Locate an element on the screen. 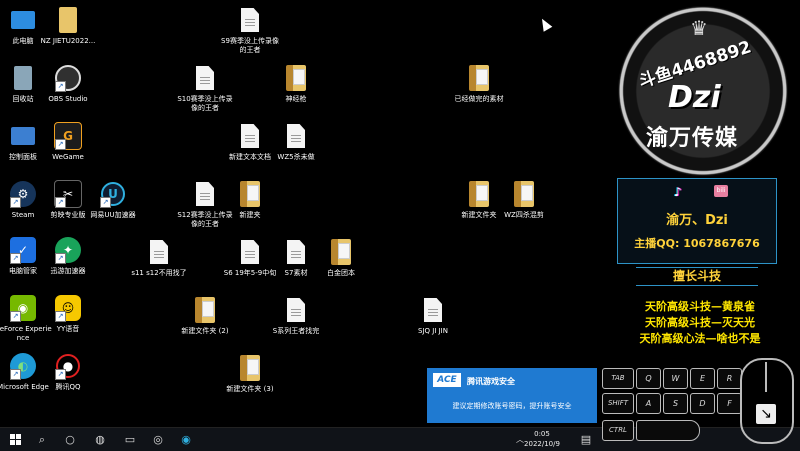  platinum-team-folder: 白金团本 is located at coordinates (341, 258).